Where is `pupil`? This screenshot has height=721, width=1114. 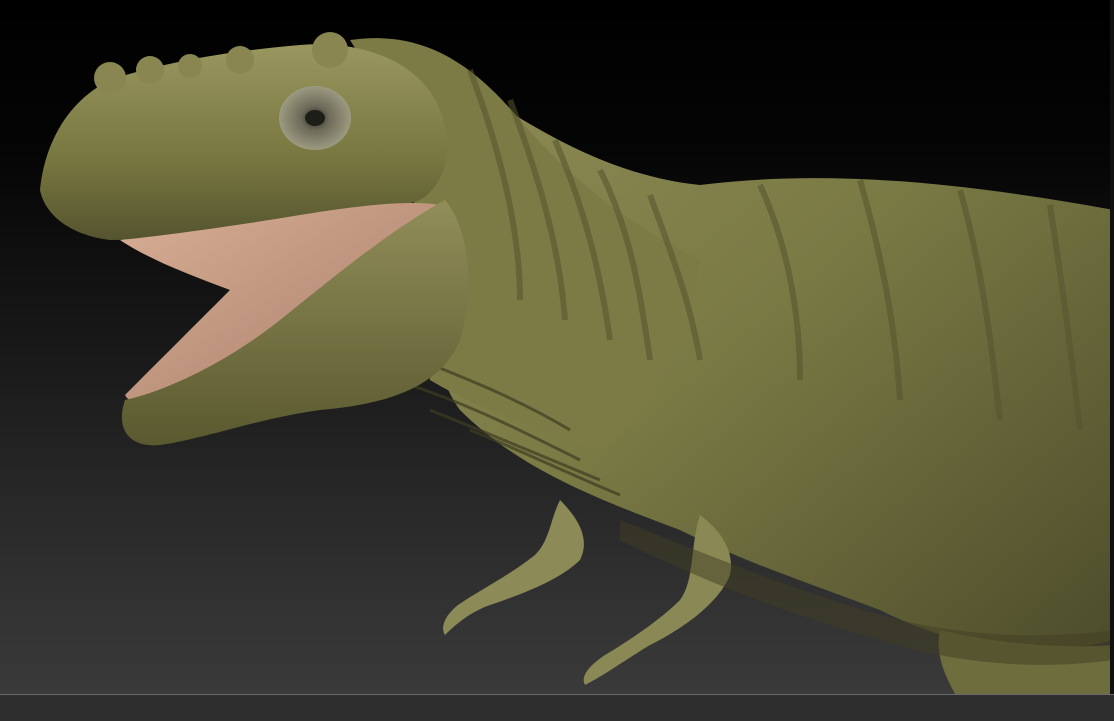
pupil is located at coordinates (315, 118).